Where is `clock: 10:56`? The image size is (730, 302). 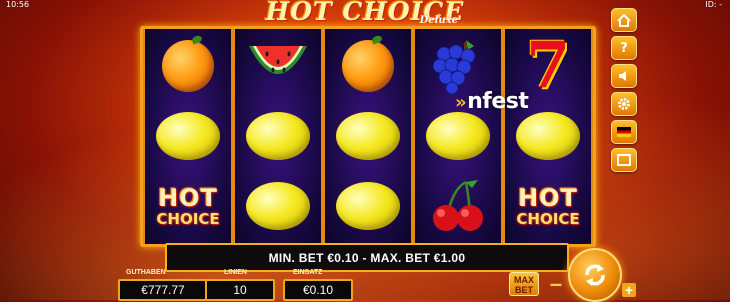
clock: 10:56 is located at coordinates (18, 4).